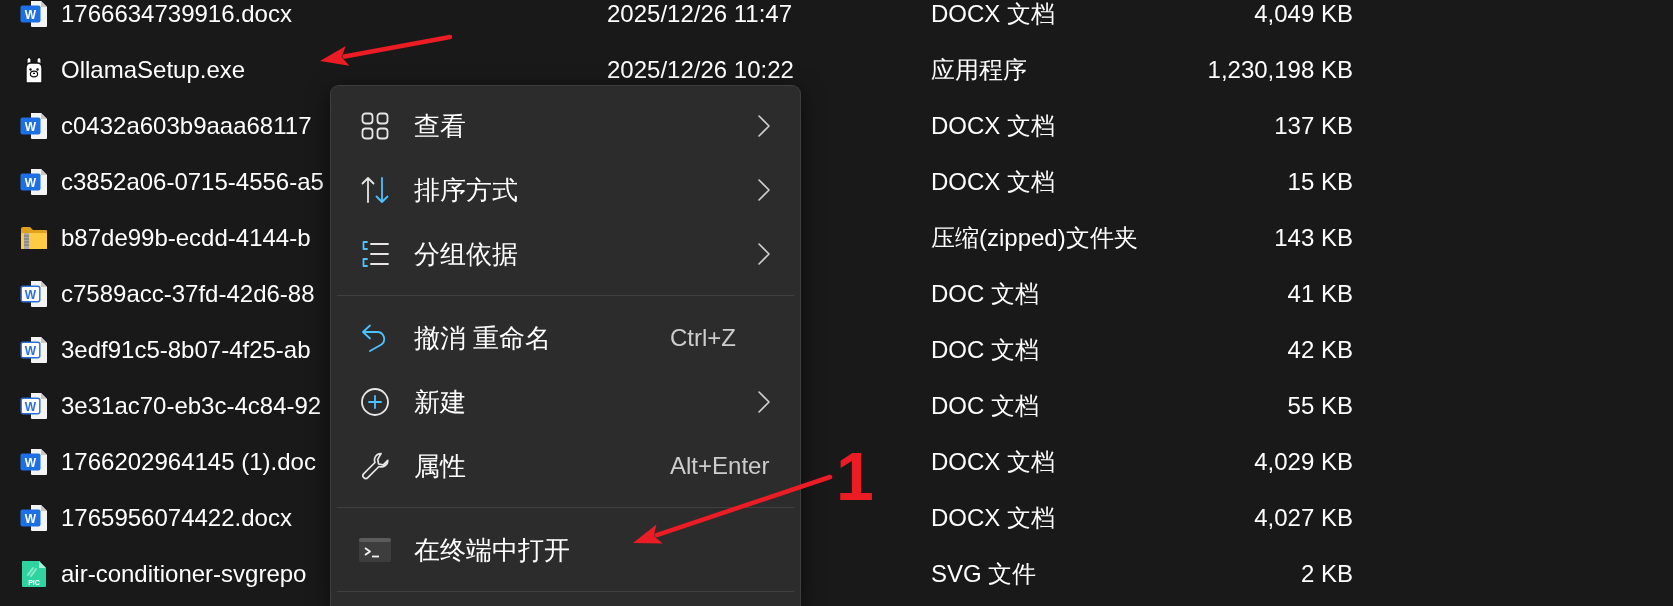 Image resolution: width=1673 pixels, height=606 pixels. Describe the element at coordinates (153, 70) in the screenshot. I see `file-name: OllamaSetup.exe` at that location.